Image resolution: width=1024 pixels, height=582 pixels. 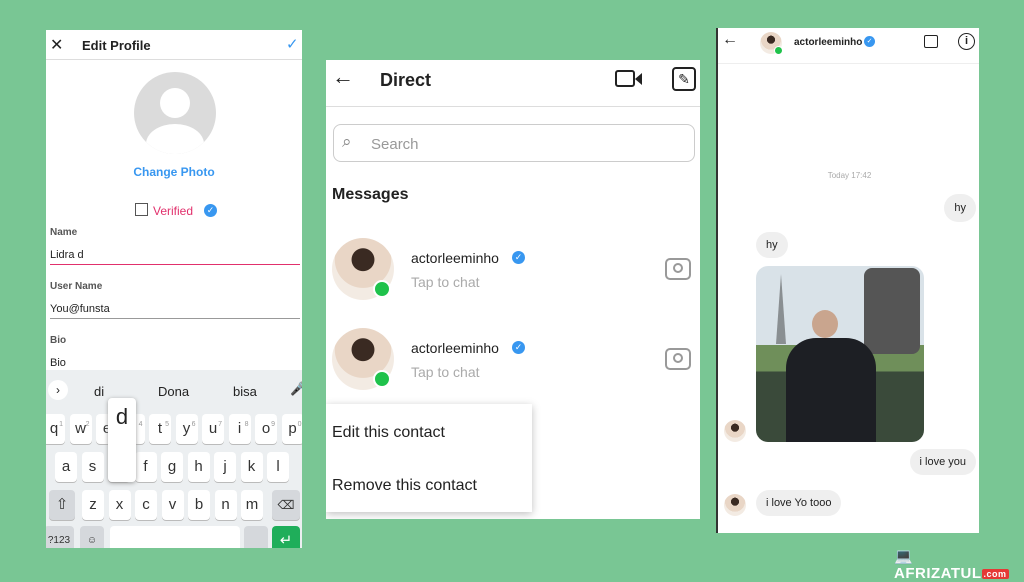 What do you see at coordinates (514, 143) in the screenshot?
I see `search-input: ⌕ Search` at bounding box center [514, 143].